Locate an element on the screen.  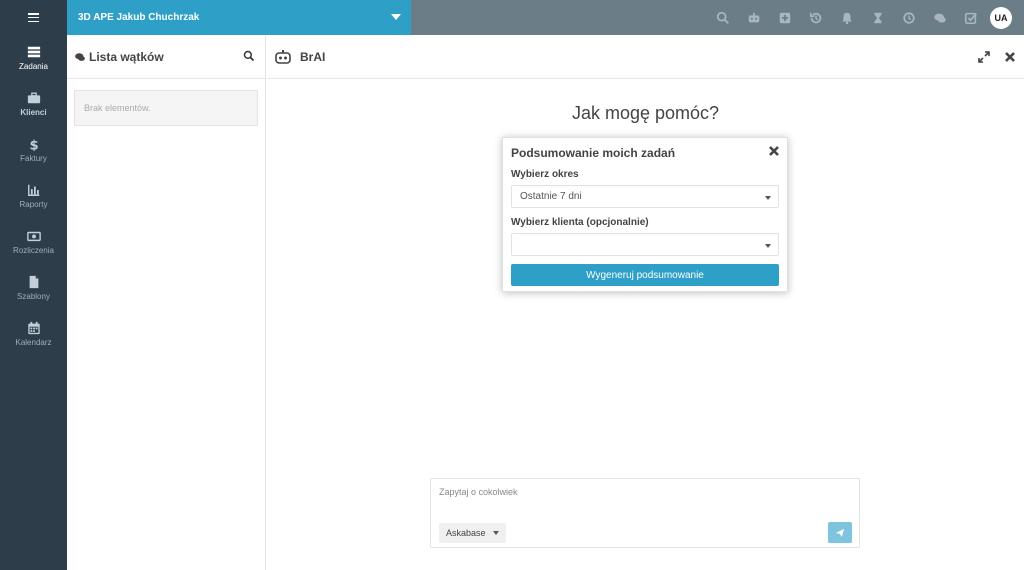
chat-header: BrAI is located at coordinates (645, 57).